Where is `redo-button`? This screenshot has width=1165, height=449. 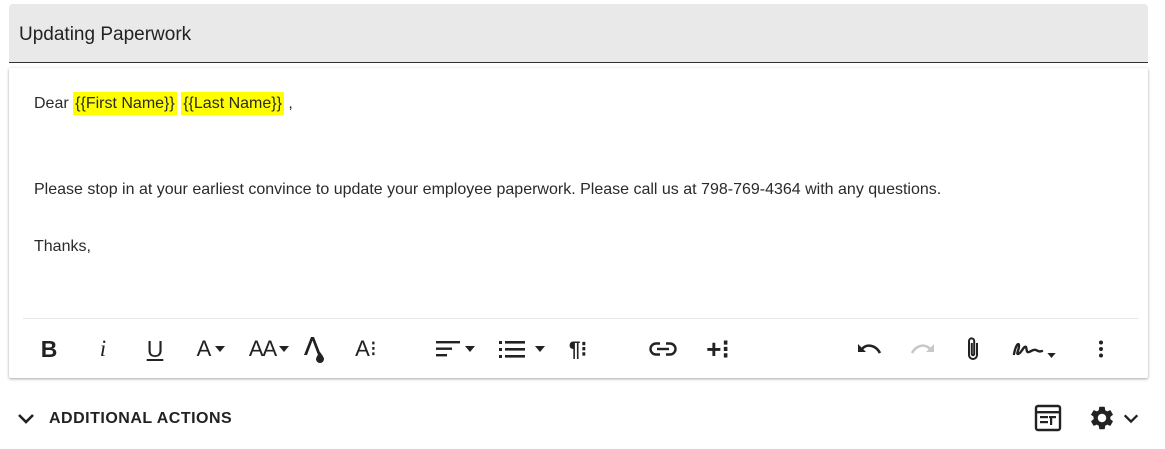 redo-button is located at coordinates (922, 349).